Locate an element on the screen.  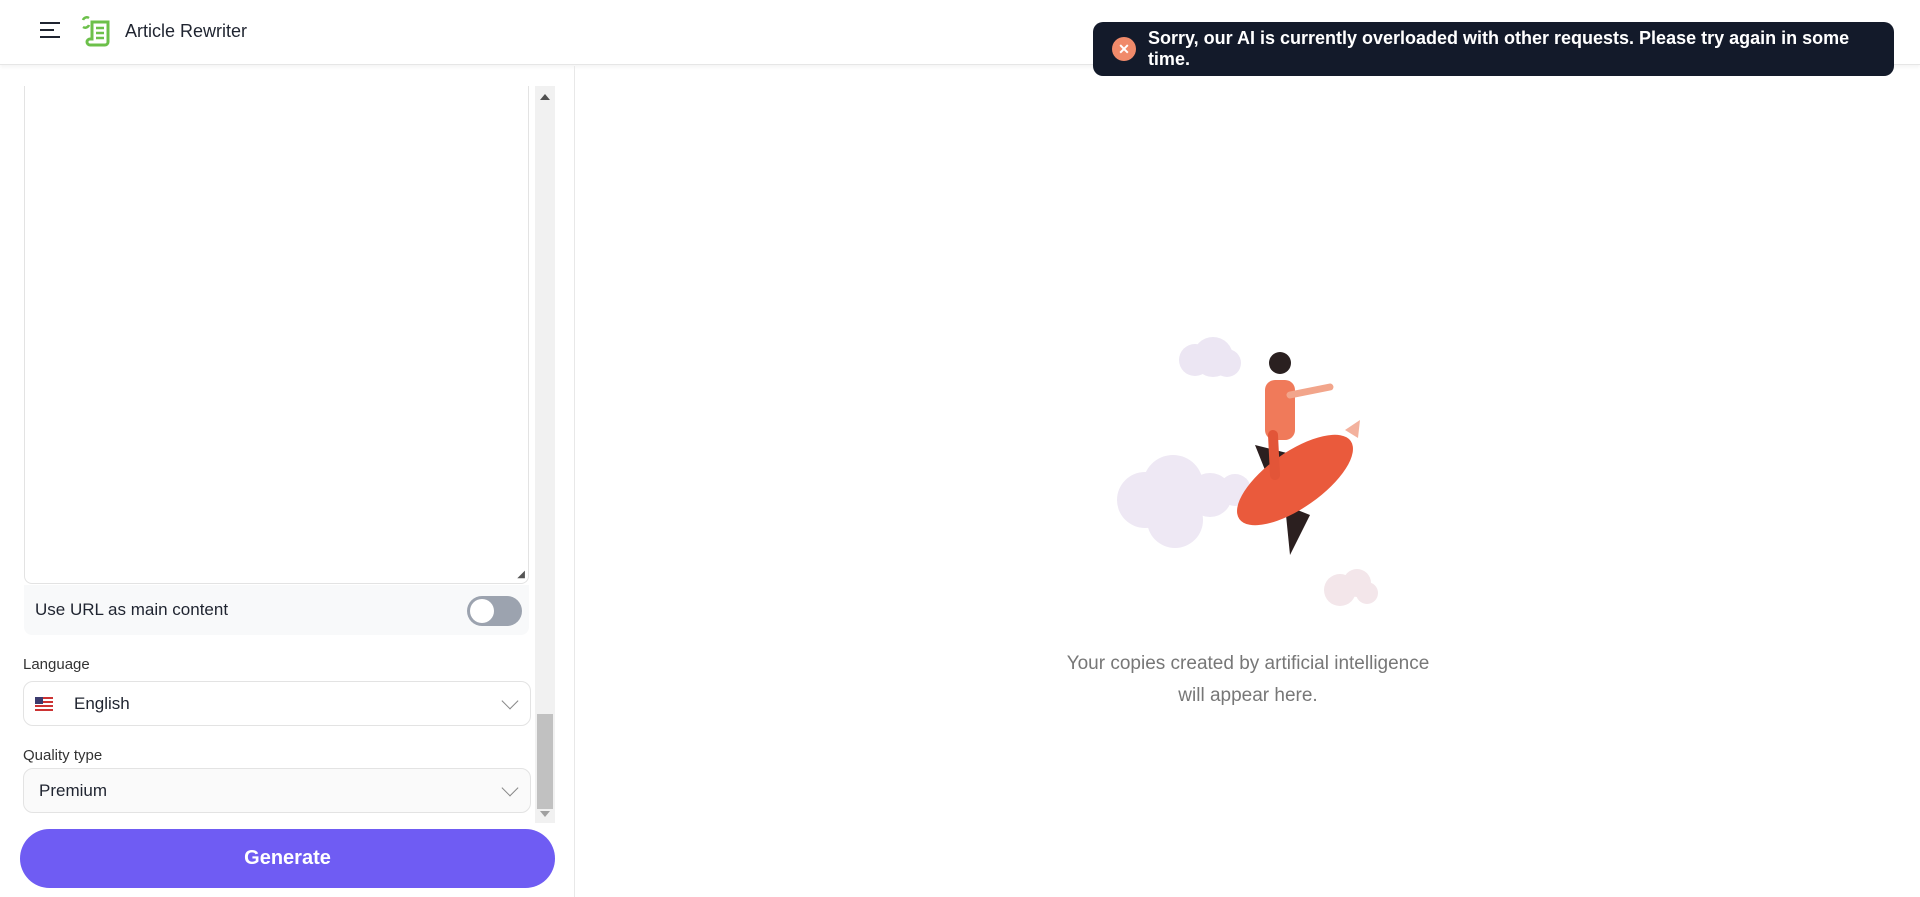
empty-state-line-2: will appear here. is located at coordinates (1248, 695).